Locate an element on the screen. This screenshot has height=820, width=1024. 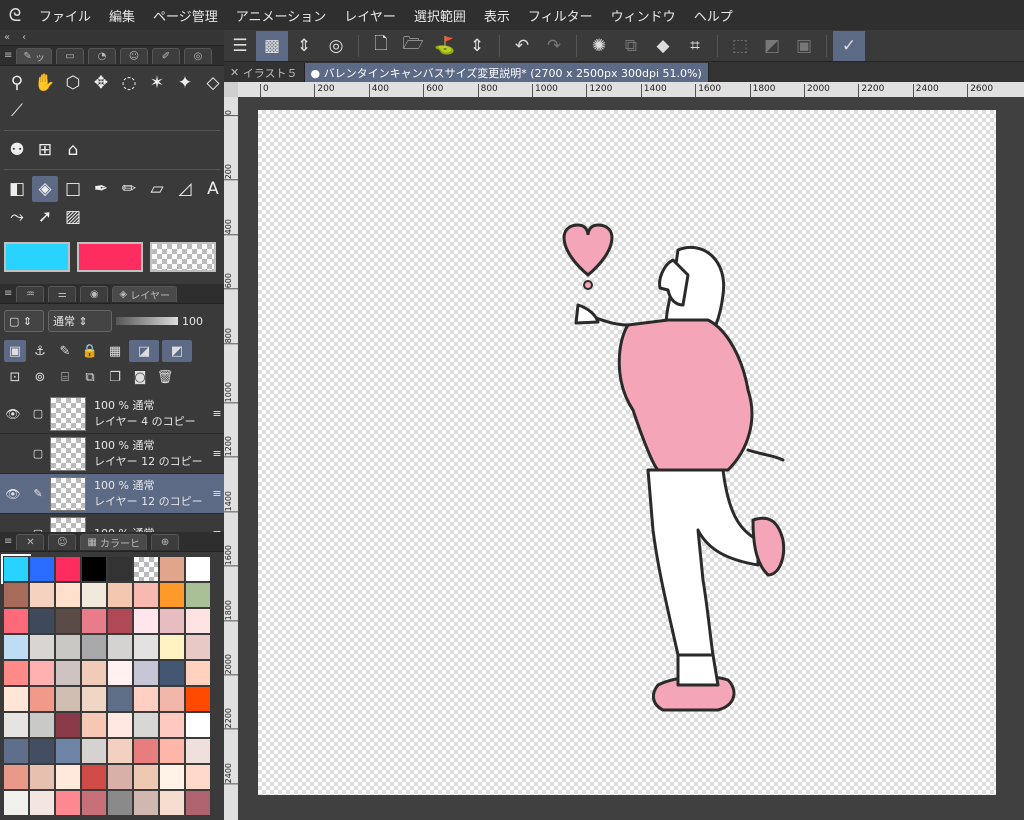
clip-icon: ▣ is located at coordinates (15, 351).